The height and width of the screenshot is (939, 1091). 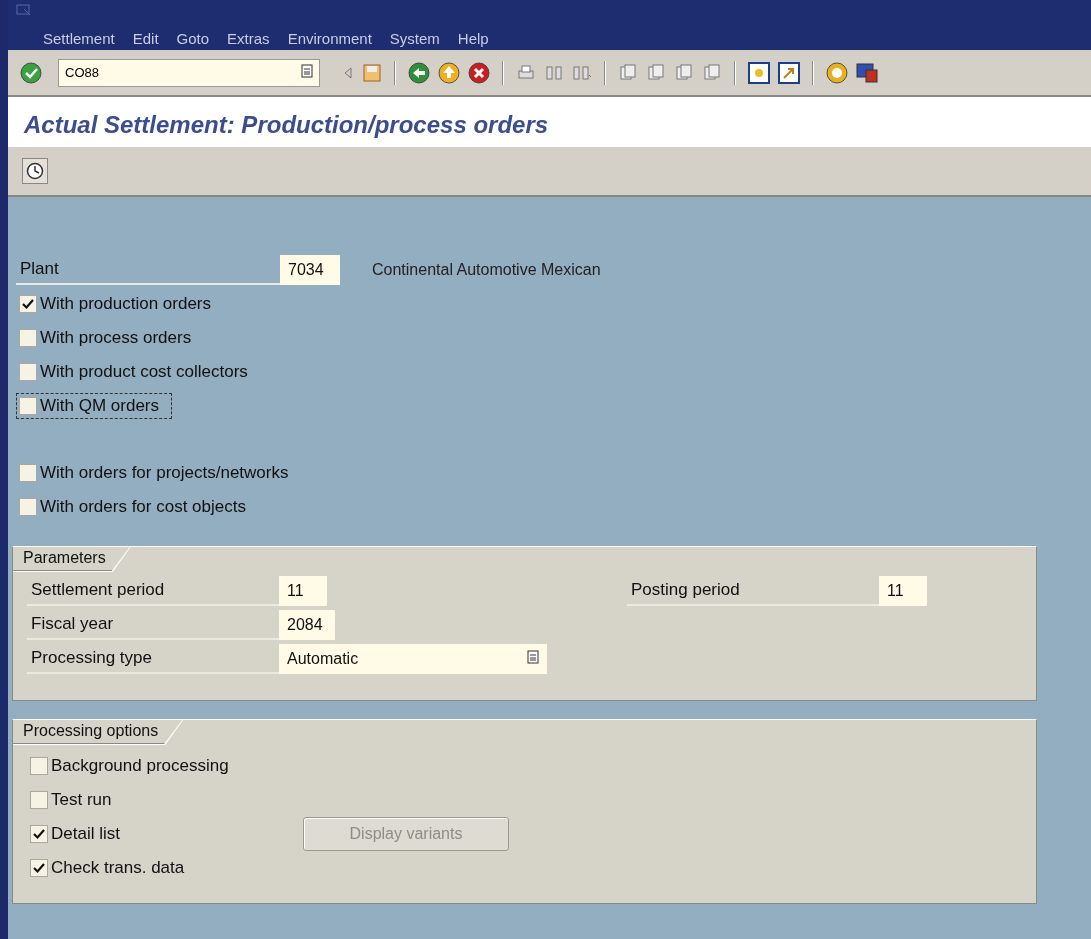 What do you see at coordinates (148, 270) in the screenshot?
I see `field-label: Plant` at bounding box center [148, 270].